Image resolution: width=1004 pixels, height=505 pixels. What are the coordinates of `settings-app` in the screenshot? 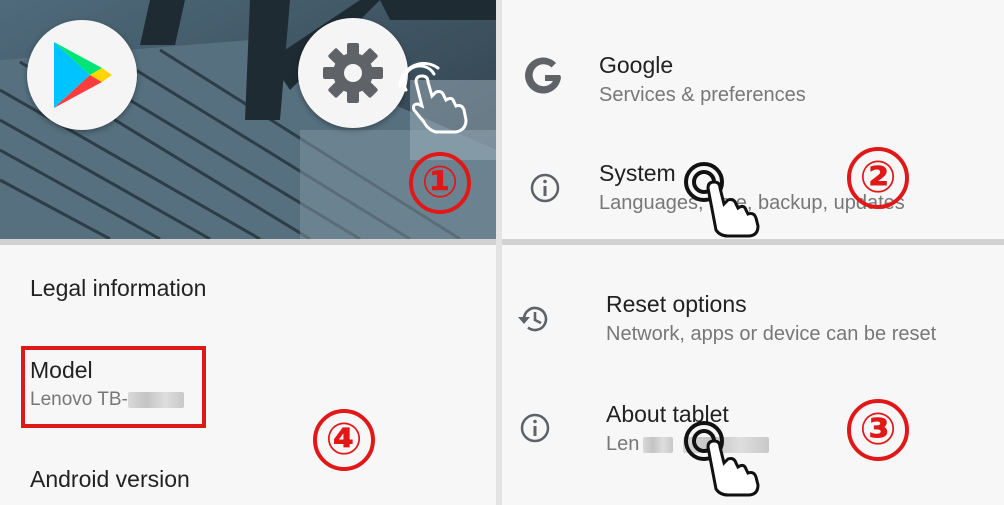 It's located at (353, 73).